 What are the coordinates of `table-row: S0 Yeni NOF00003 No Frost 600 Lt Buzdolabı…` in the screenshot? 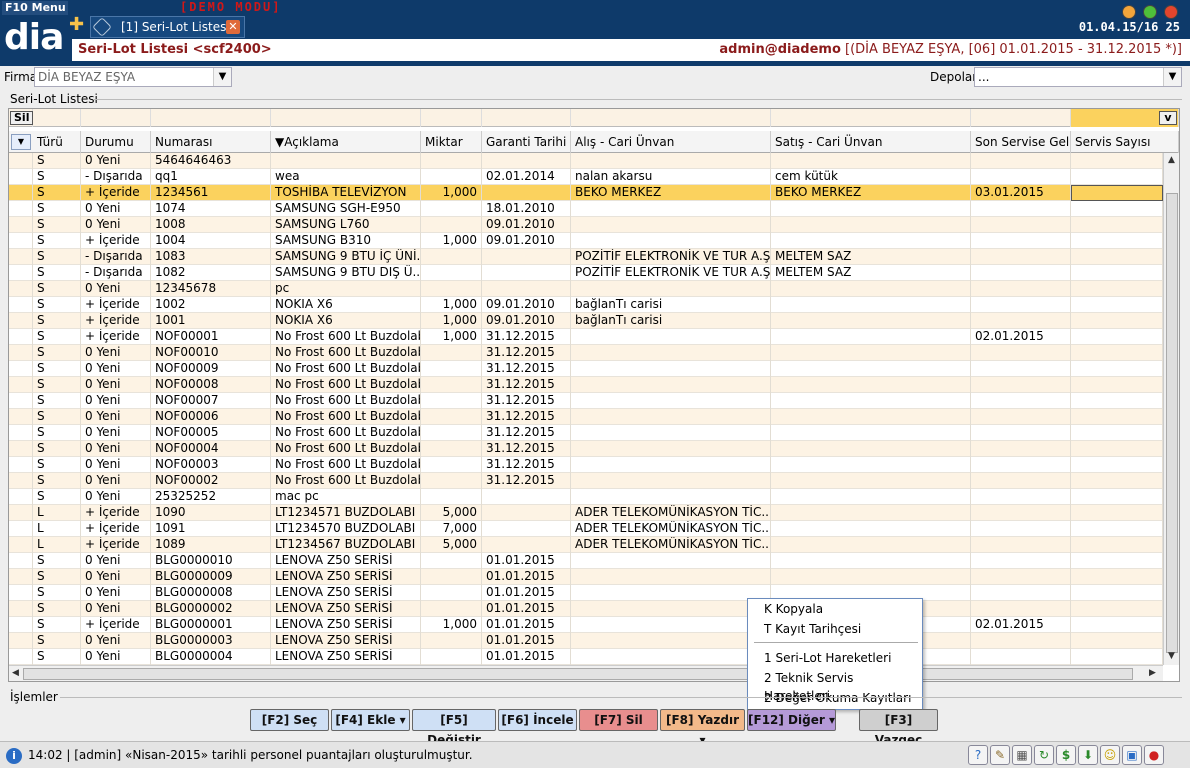 It's located at (586, 465).